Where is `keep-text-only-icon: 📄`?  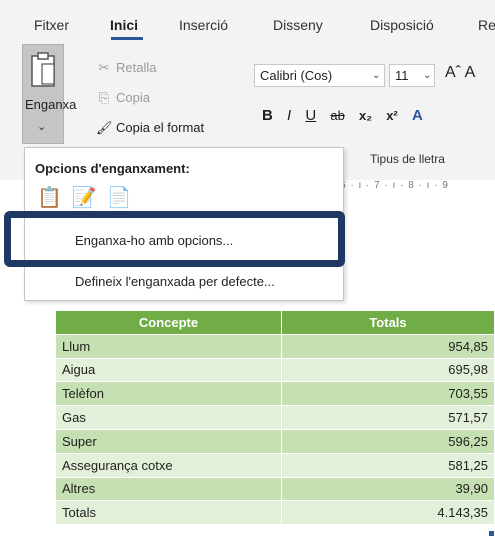 keep-text-only-icon: 📄 is located at coordinates (124, 198).